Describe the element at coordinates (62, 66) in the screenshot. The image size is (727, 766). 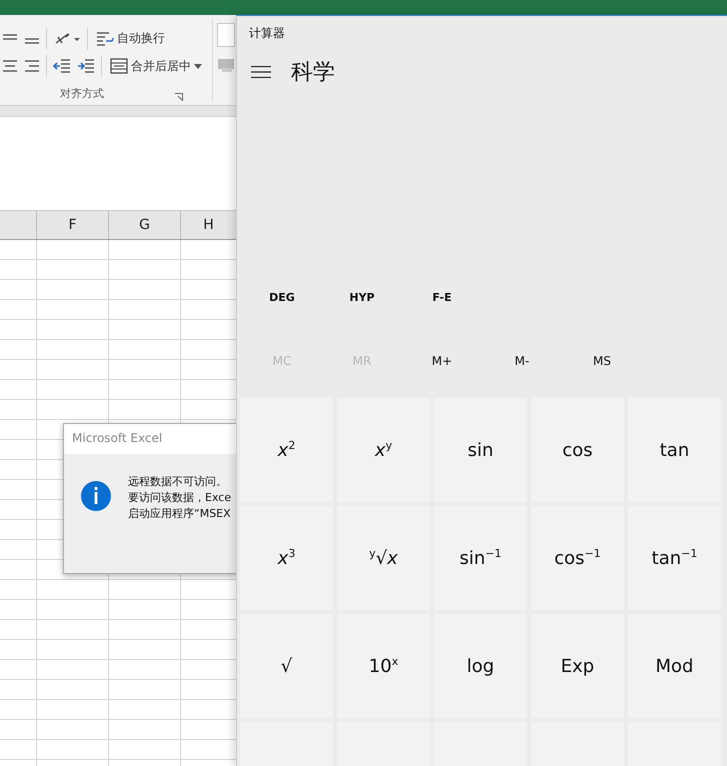
I see `decrease-indent-icon` at that location.